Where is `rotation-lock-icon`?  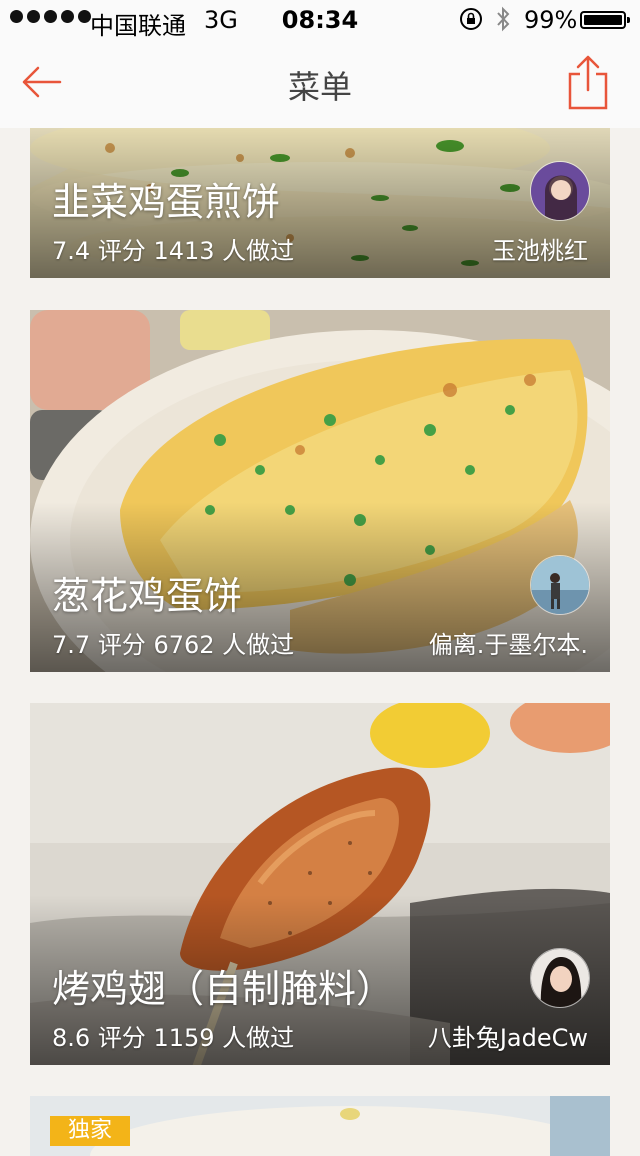 rotation-lock-icon is located at coordinates (471, 19).